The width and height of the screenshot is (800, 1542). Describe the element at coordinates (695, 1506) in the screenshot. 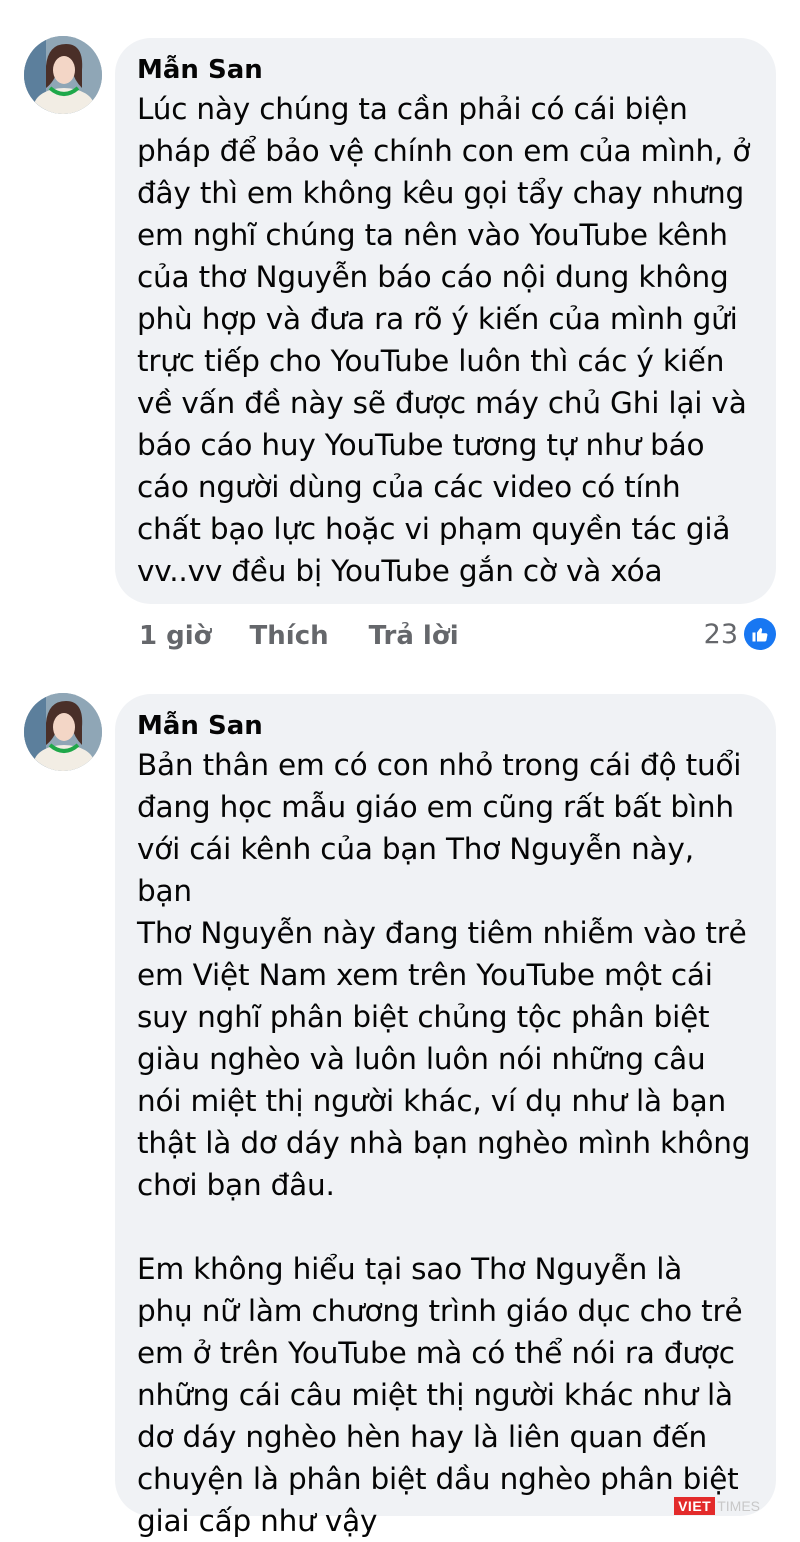

I see `watermark-brand: VIET` at that location.